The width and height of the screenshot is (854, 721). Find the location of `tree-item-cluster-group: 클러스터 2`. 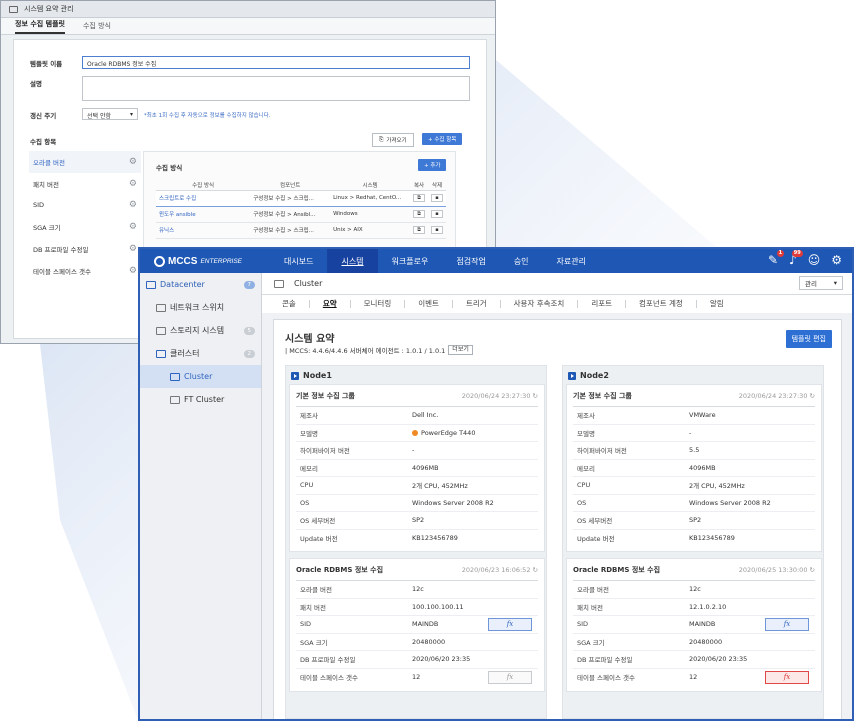

tree-item-cluster-group: 클러스터 2 is located at coordinates (200, 353).